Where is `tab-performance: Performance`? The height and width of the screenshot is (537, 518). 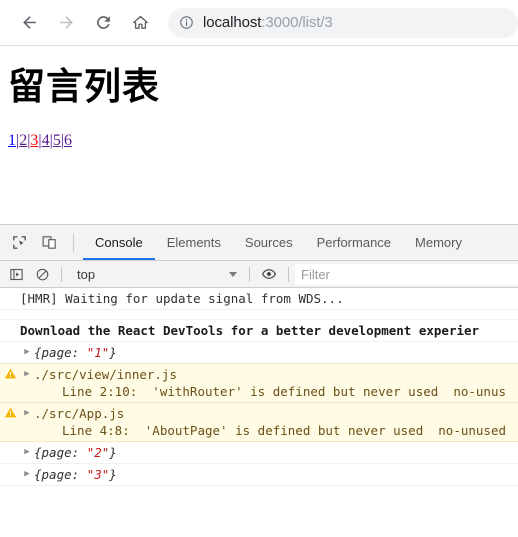
tab-performance: Performance is located at coordinates (354, 242).